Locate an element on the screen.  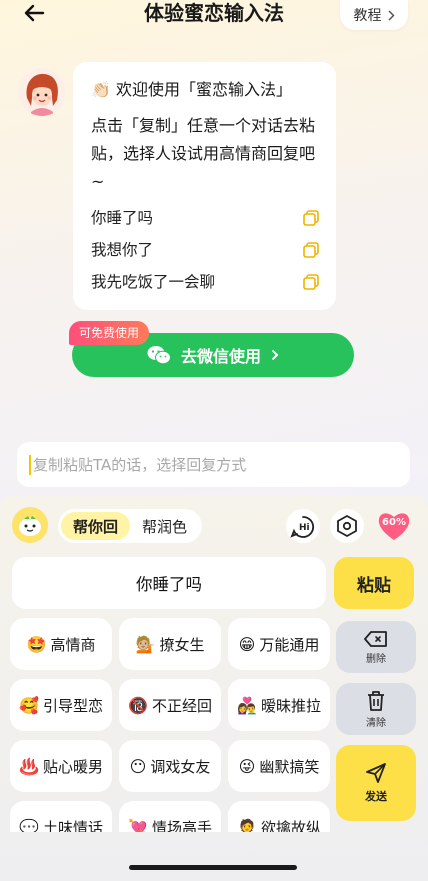
home-indicator is located at coordinates (213, 867).